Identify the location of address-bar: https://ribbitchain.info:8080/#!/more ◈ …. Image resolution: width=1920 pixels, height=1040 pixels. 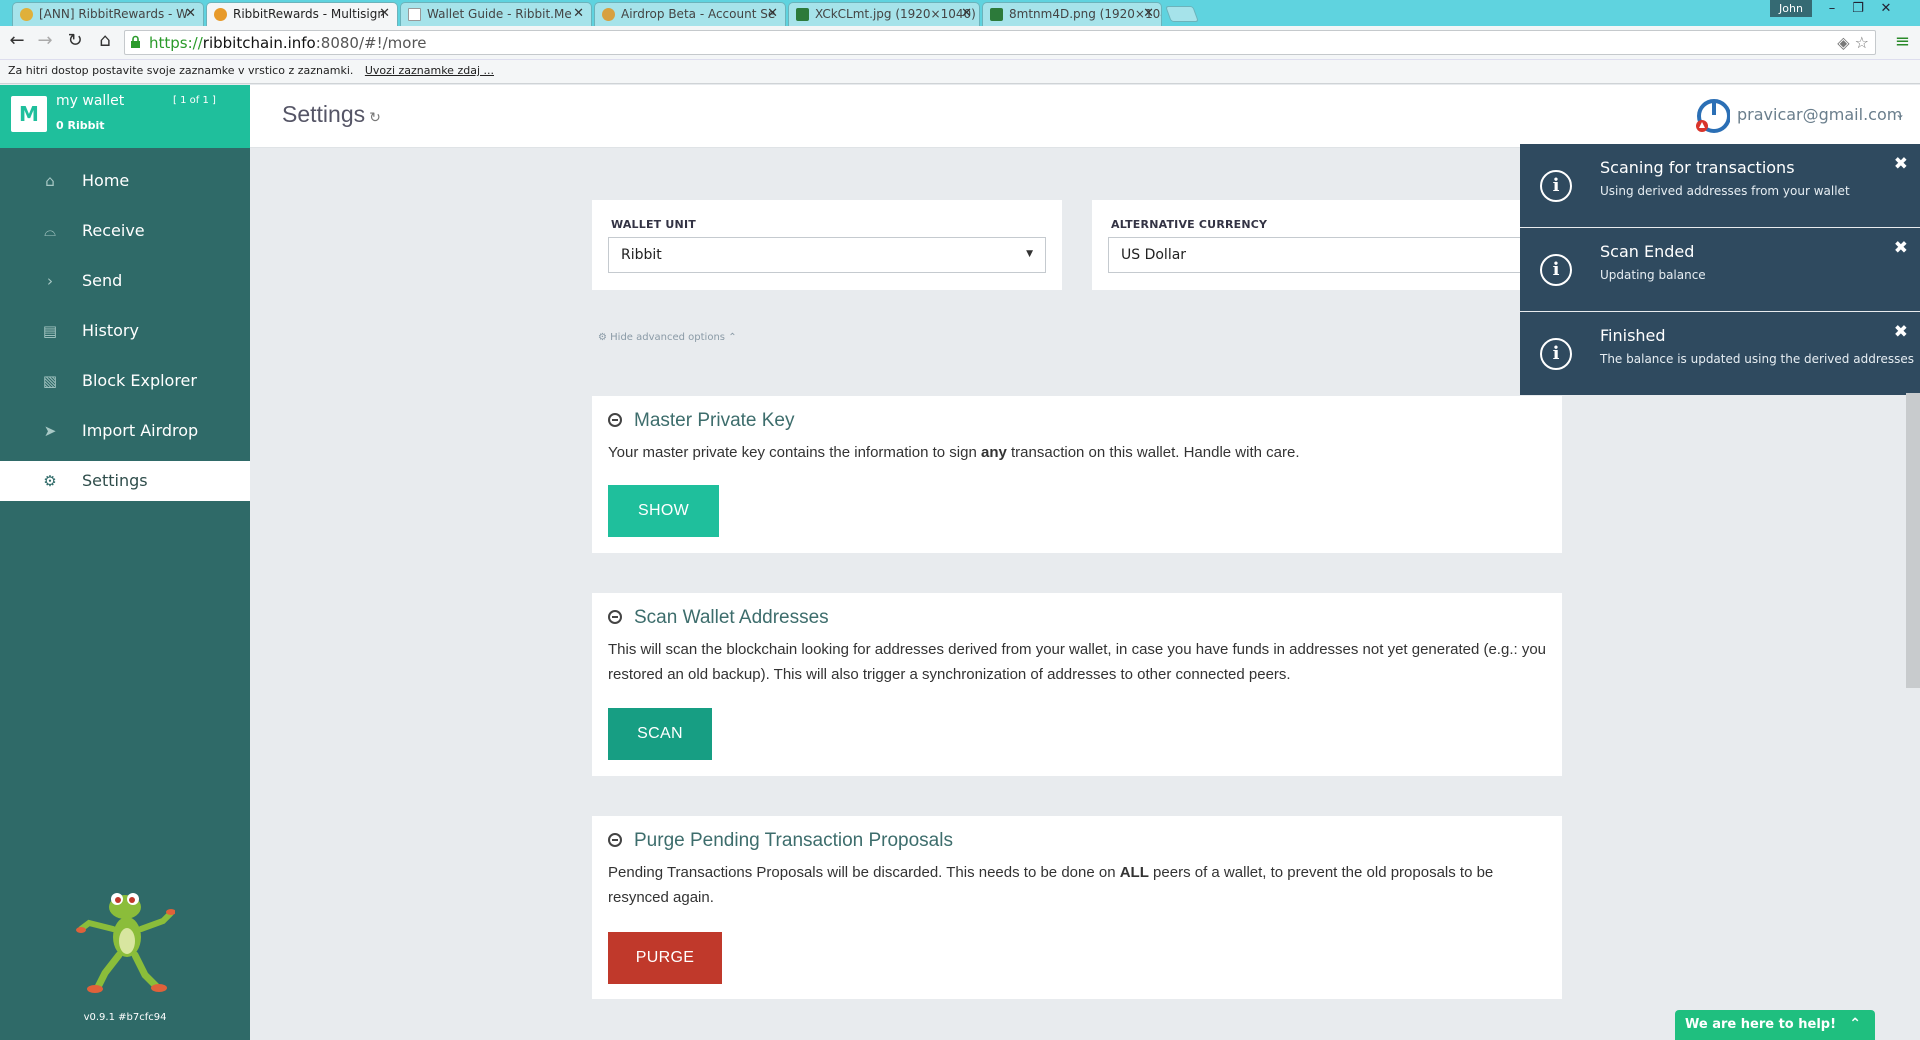
(1000, 42).